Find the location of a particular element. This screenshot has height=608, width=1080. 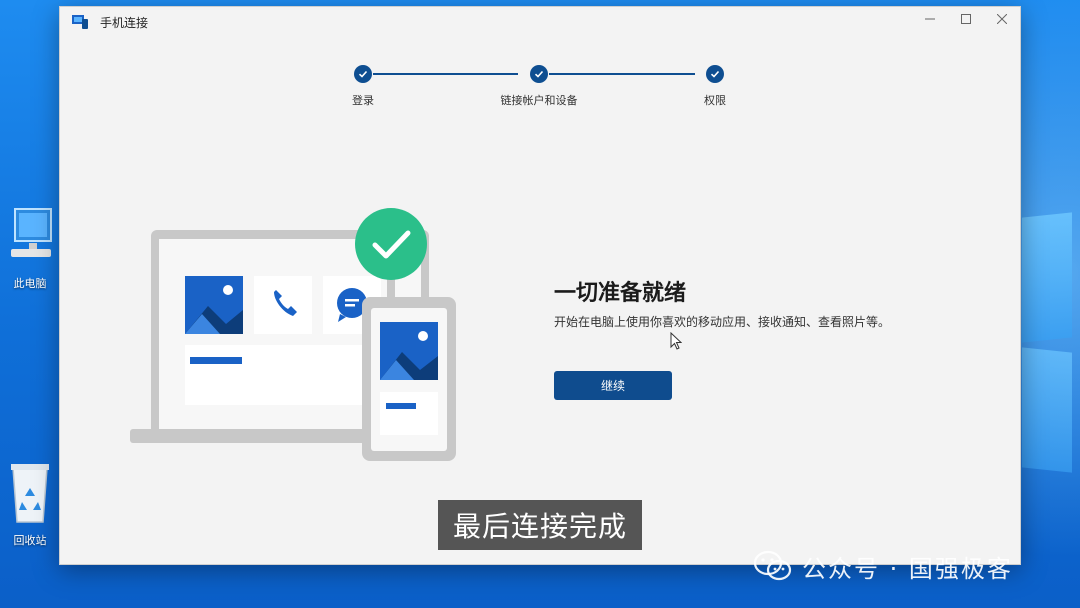

page-description: 开始在电脑上使用你喜欢的移动应用、接收通知、查看照片等。 is located at coordinates (722, 322).